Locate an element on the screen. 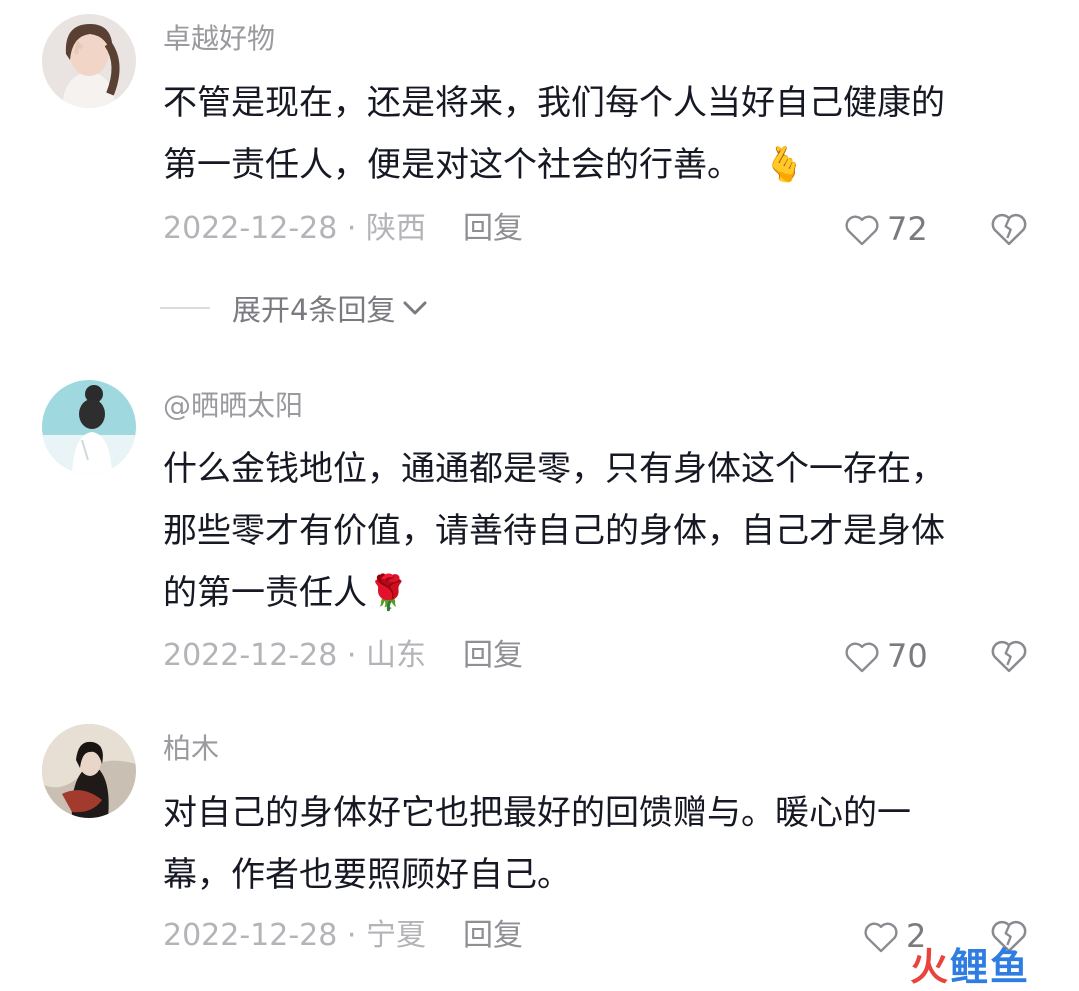 The width and height of the screenshot is (1079, 991). like-button: 72 is located at coordinates (885, 229).